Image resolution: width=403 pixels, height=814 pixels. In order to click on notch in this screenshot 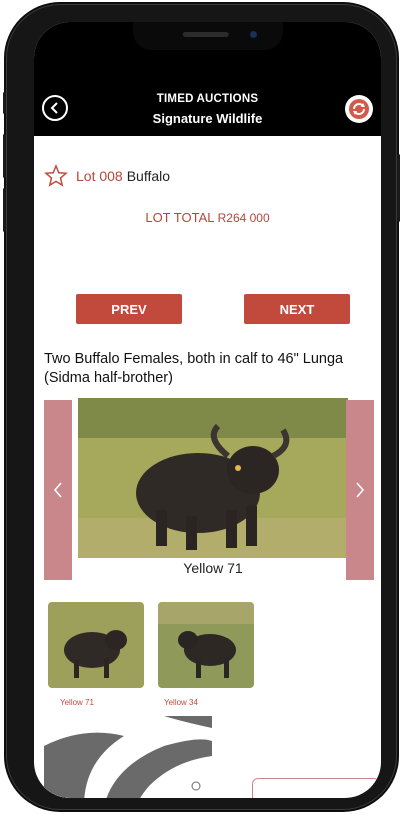, I will do `click(207, 36)`.